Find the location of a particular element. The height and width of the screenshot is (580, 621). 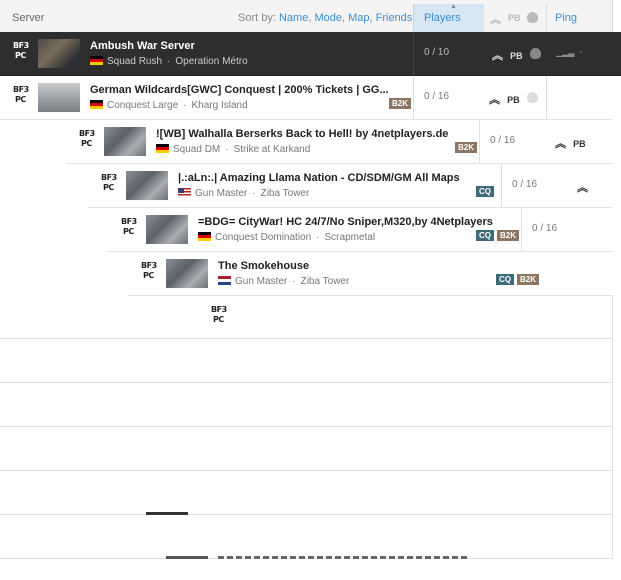

server-meta: Squad DM · Strike at Karkand is located at coordinates (233, 149).